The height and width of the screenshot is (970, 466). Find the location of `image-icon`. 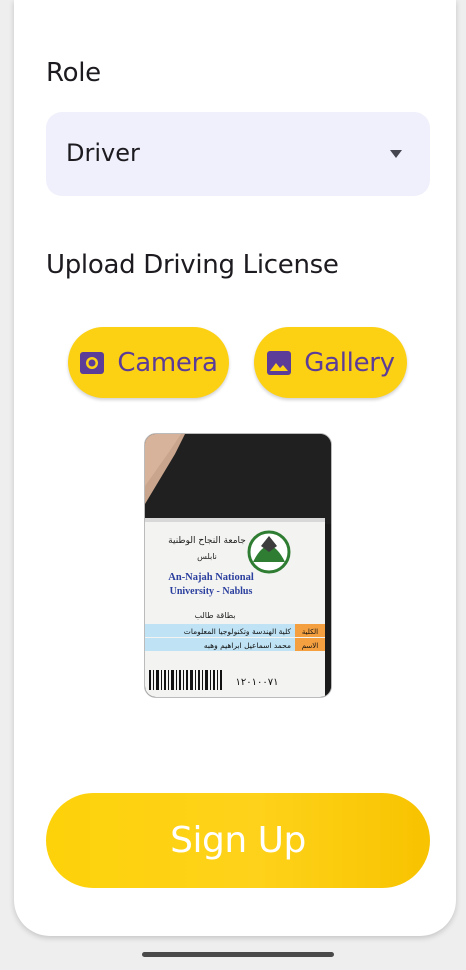

image-icon is located at coordinates (279, 363).